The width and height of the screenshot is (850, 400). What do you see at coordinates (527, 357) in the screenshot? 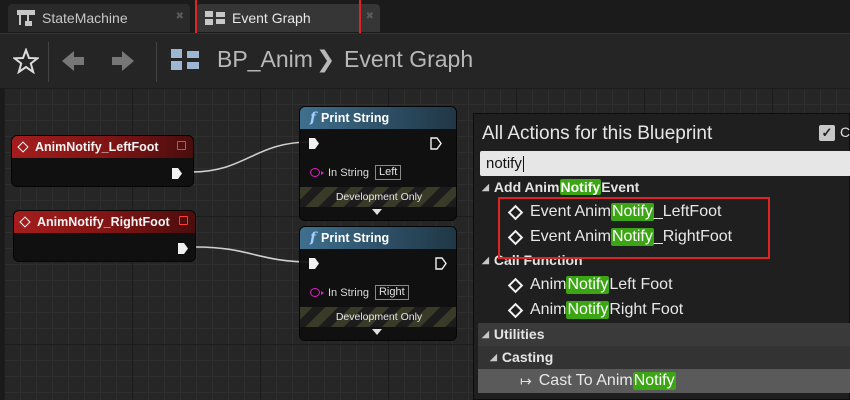
I see `category-label: Casting` at bounding box center [527, 357].